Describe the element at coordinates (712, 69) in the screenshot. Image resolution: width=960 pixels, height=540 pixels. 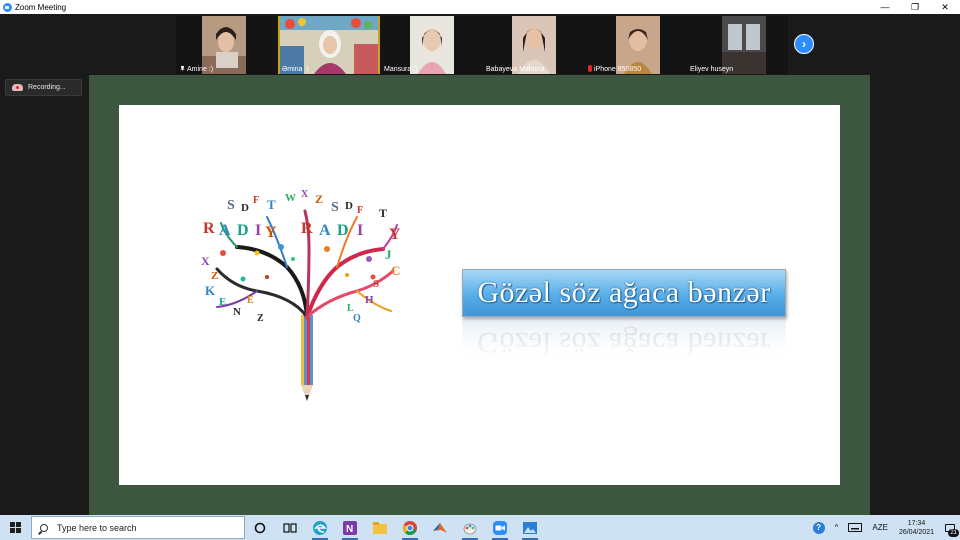
I see `participant-name: Eliyev huseyn` at that location.